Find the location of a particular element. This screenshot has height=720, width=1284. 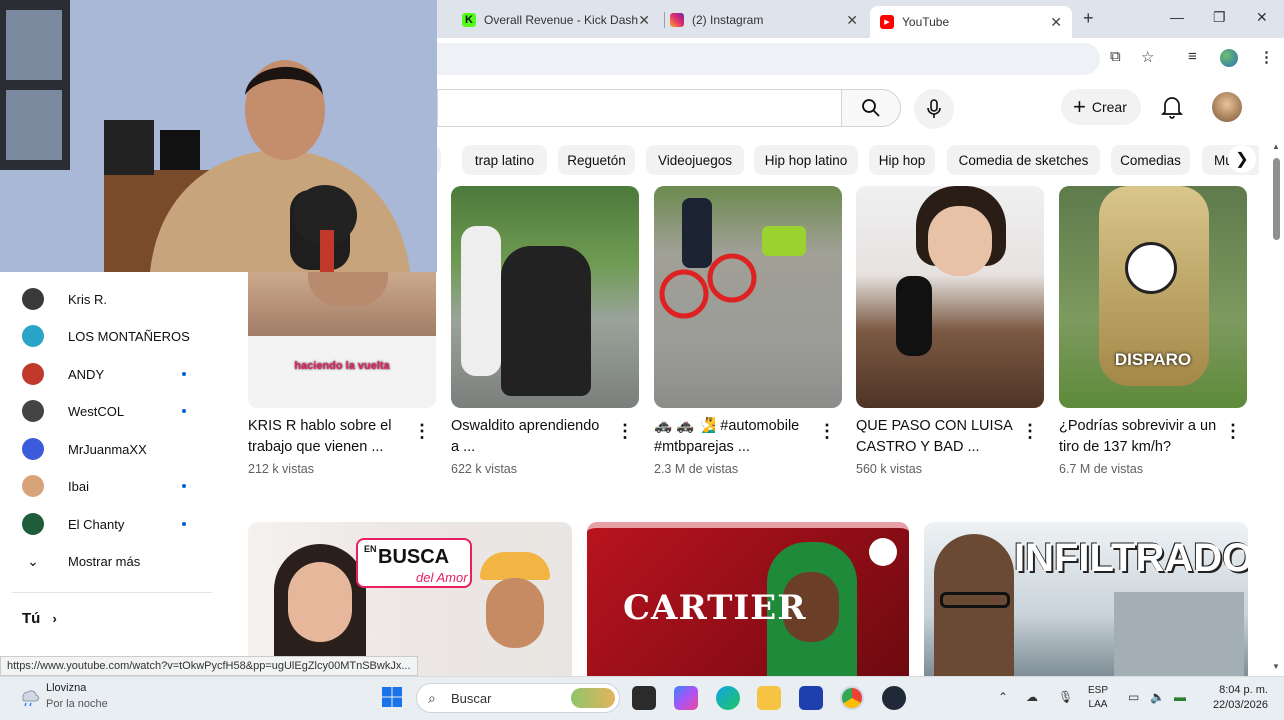

windows-start-icon is located at coordinates (392, 697).